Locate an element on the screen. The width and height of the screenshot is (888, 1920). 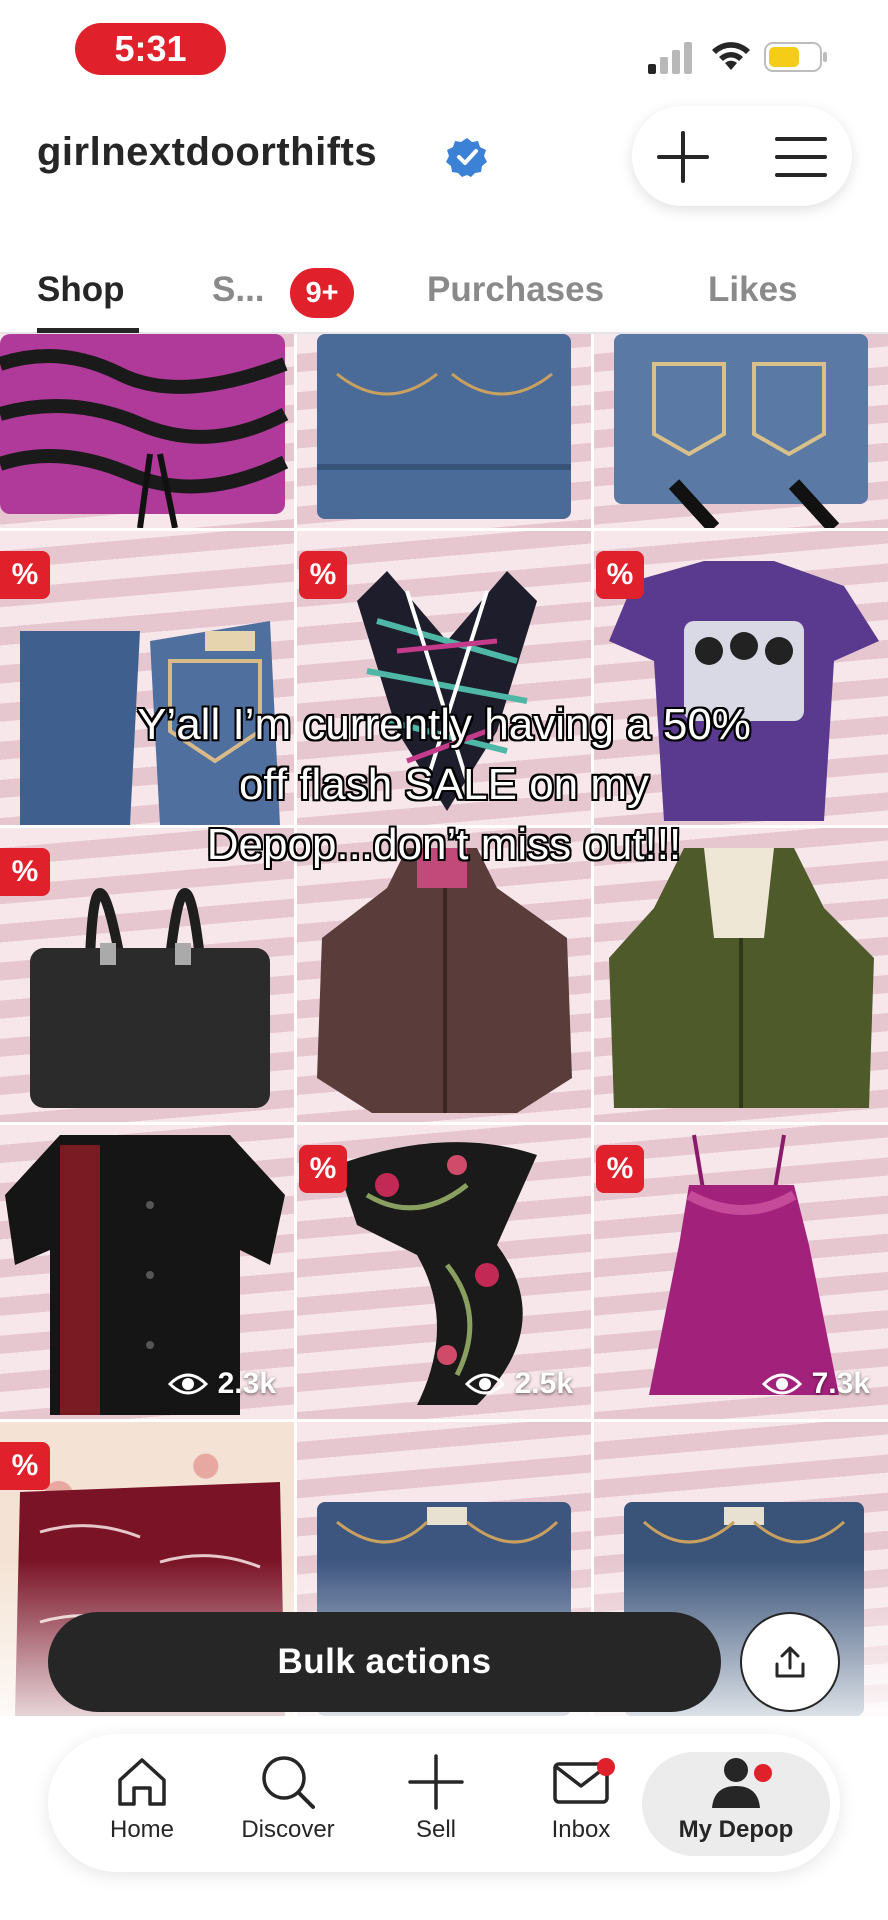
nav-my-depop-label: My Depop is located at coordinates (736, 1829).